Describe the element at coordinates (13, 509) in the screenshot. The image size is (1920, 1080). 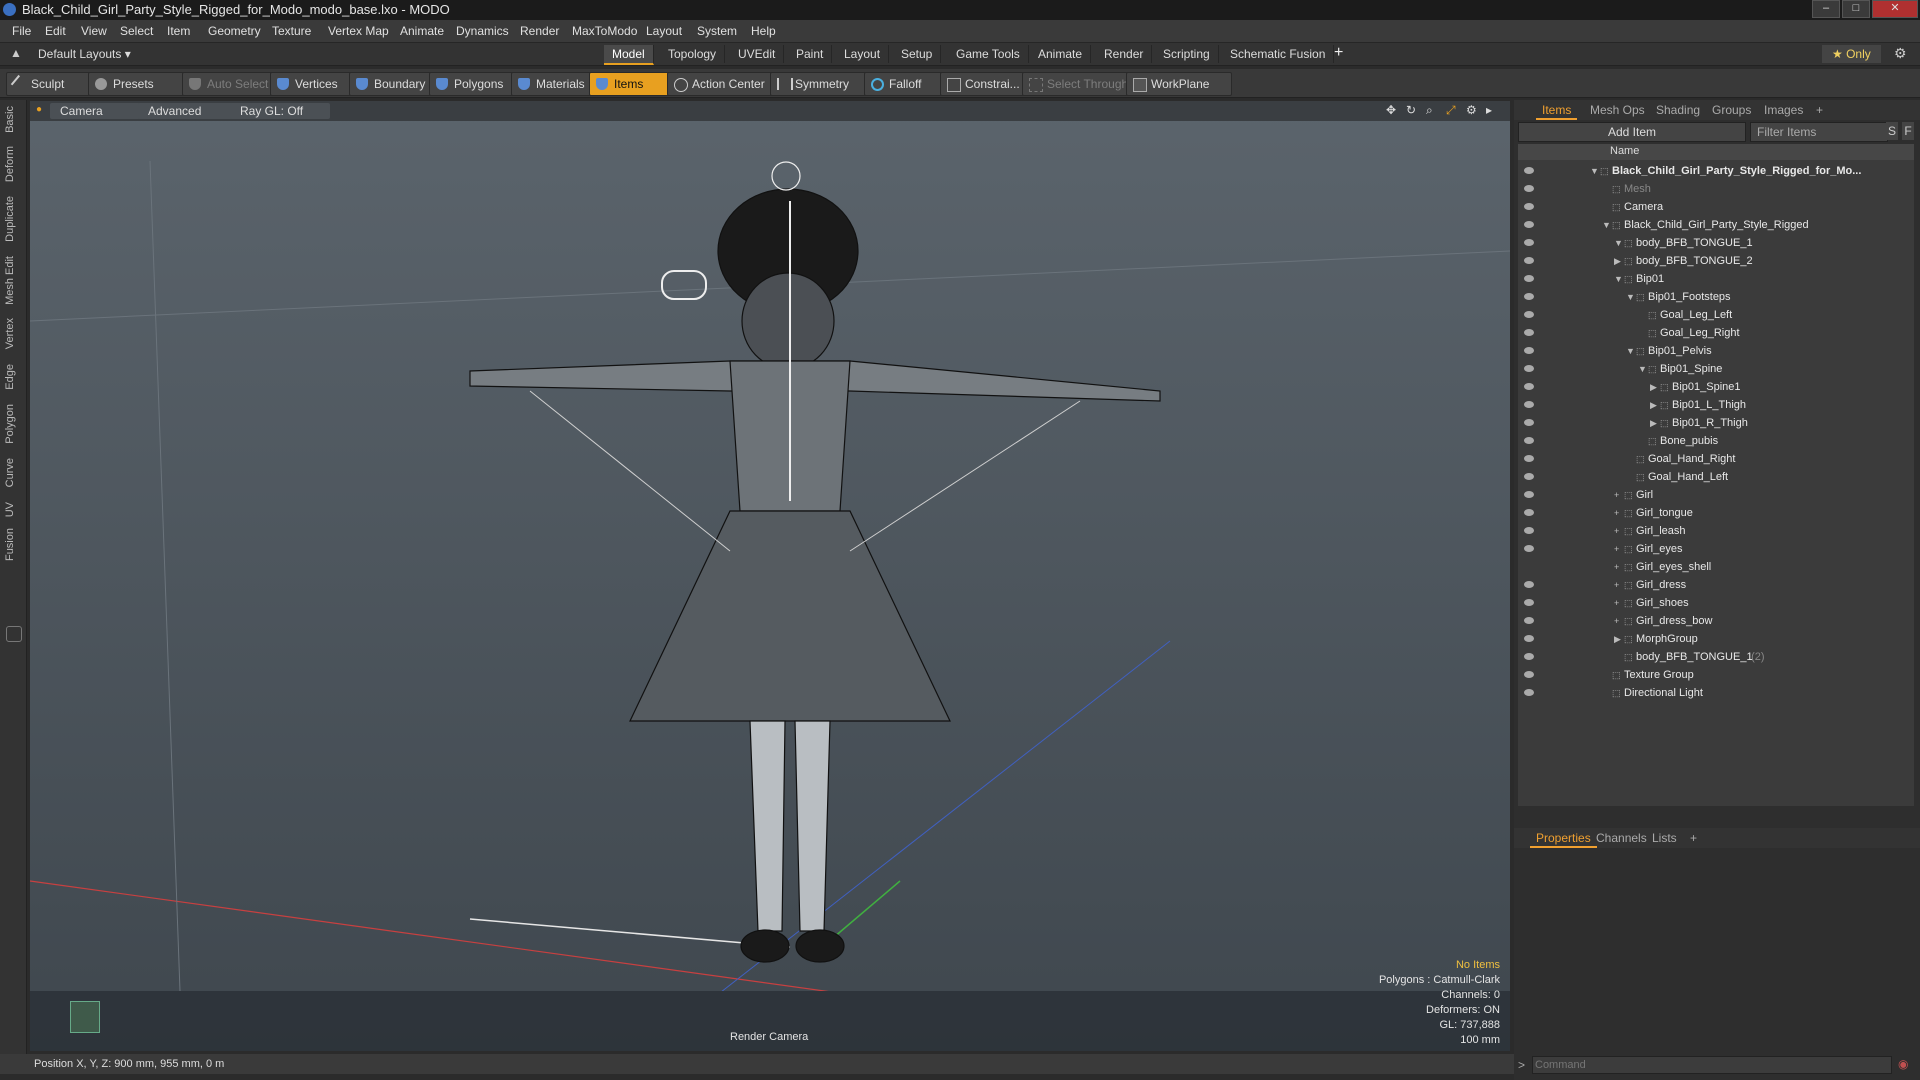
I see `left-tab-uv: UV` at that location.